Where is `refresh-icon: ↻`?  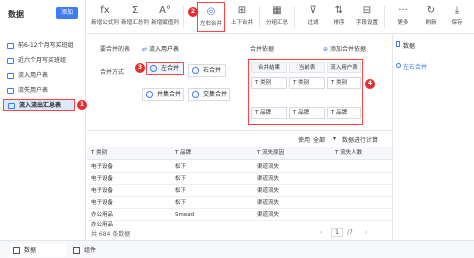
refresh-icon: ↻ is located at coordinates (431, 10).